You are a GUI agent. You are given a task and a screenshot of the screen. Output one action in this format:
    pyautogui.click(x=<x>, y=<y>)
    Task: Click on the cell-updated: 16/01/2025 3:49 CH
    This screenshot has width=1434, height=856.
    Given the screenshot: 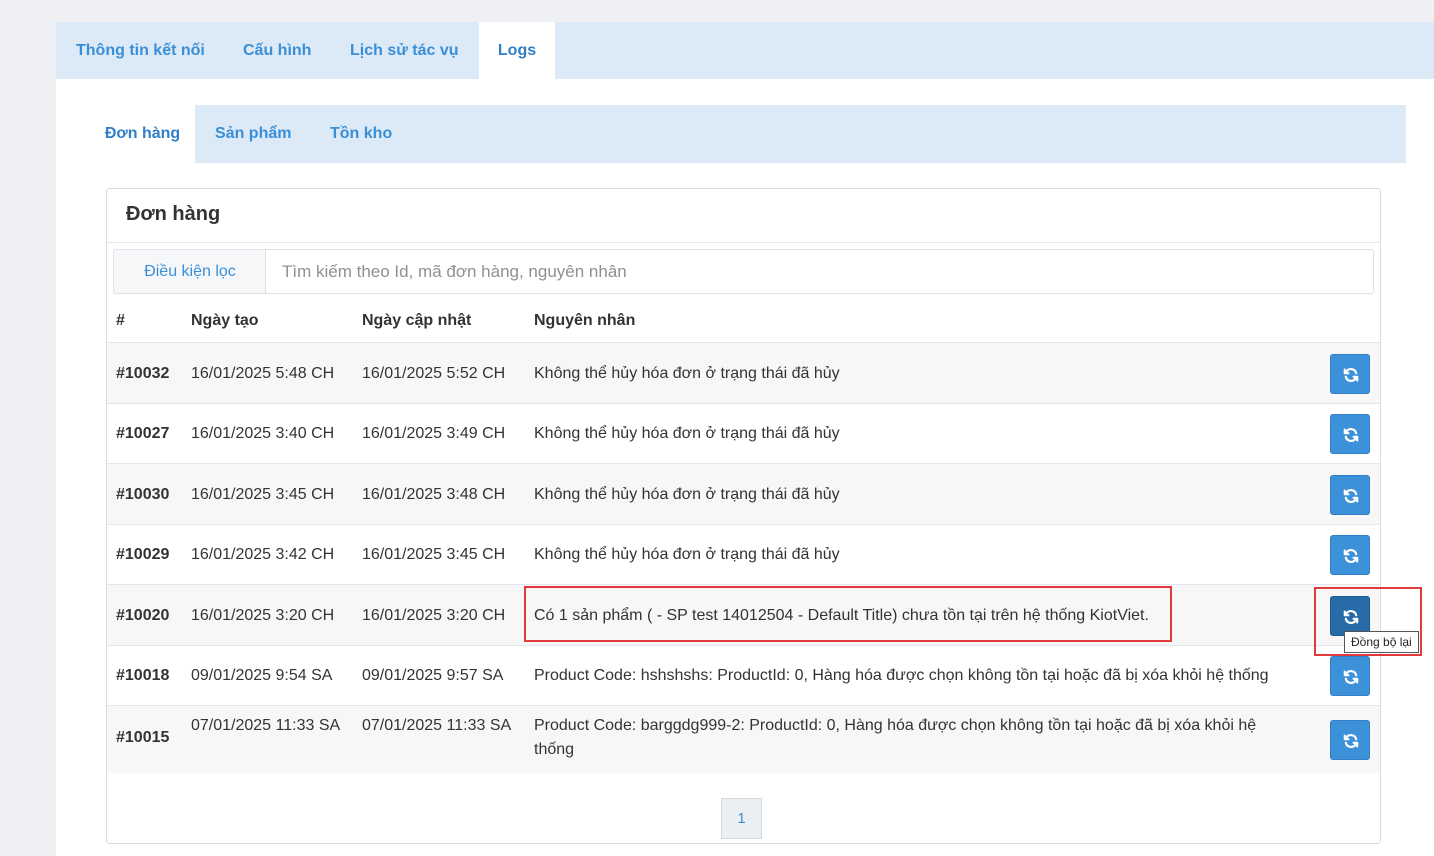 What is the action you would take?
    pyautogui.click(x=434, y=433)
    